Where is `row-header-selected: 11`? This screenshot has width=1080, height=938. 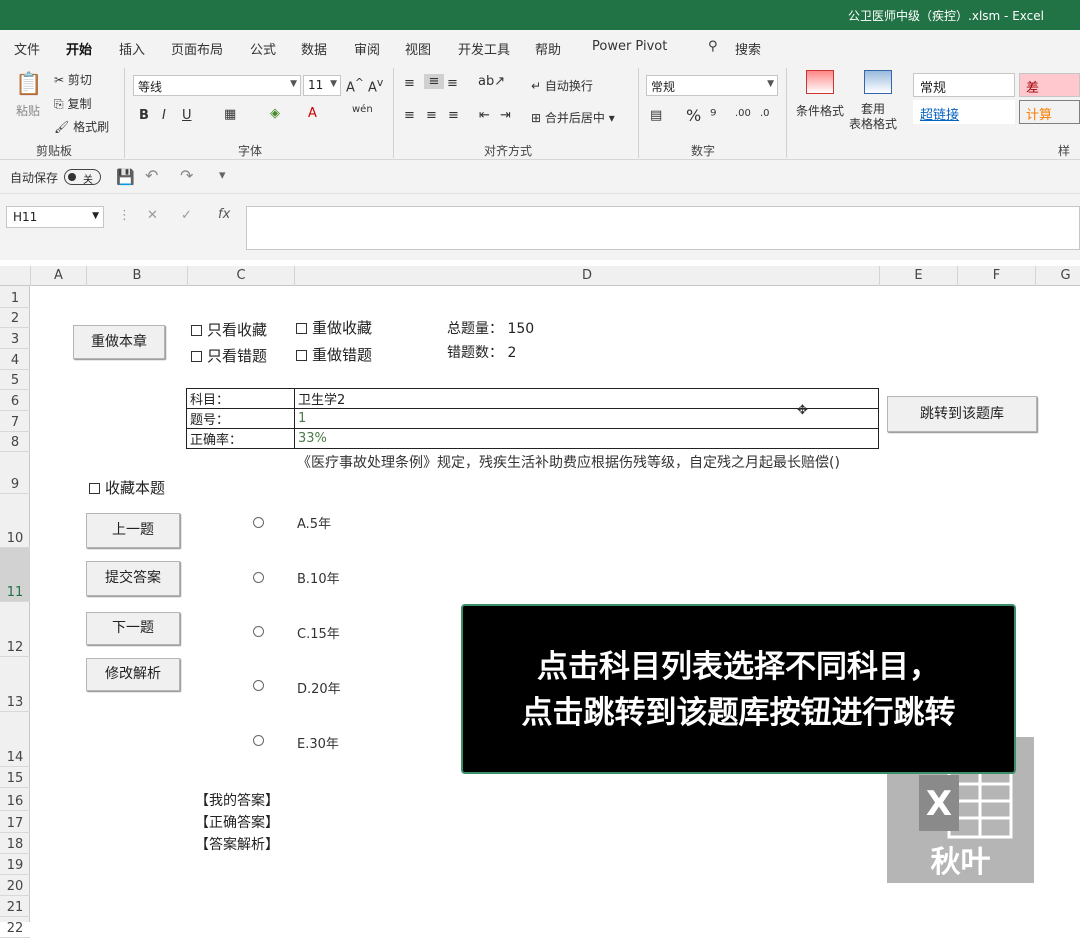
row-header-selected: 11 is located at coordinates (15, 575).